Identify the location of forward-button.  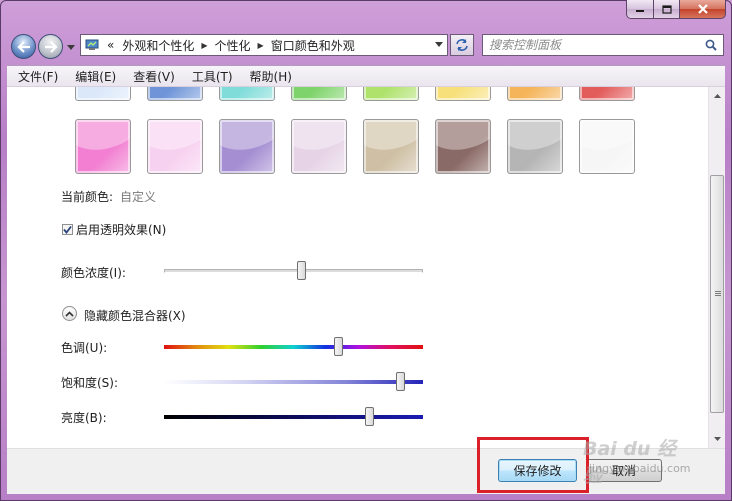
(50, 46).